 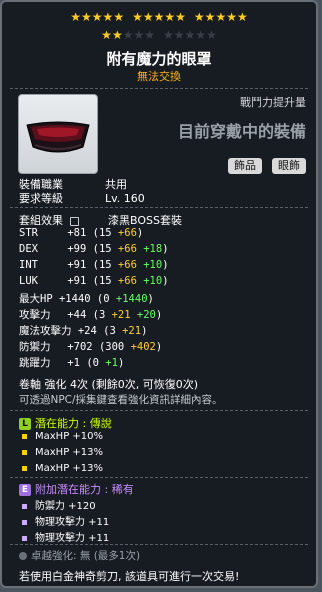 I want to click on stat-row: 跳躍力 +1 (0 +1), so click(x=71, y=362).